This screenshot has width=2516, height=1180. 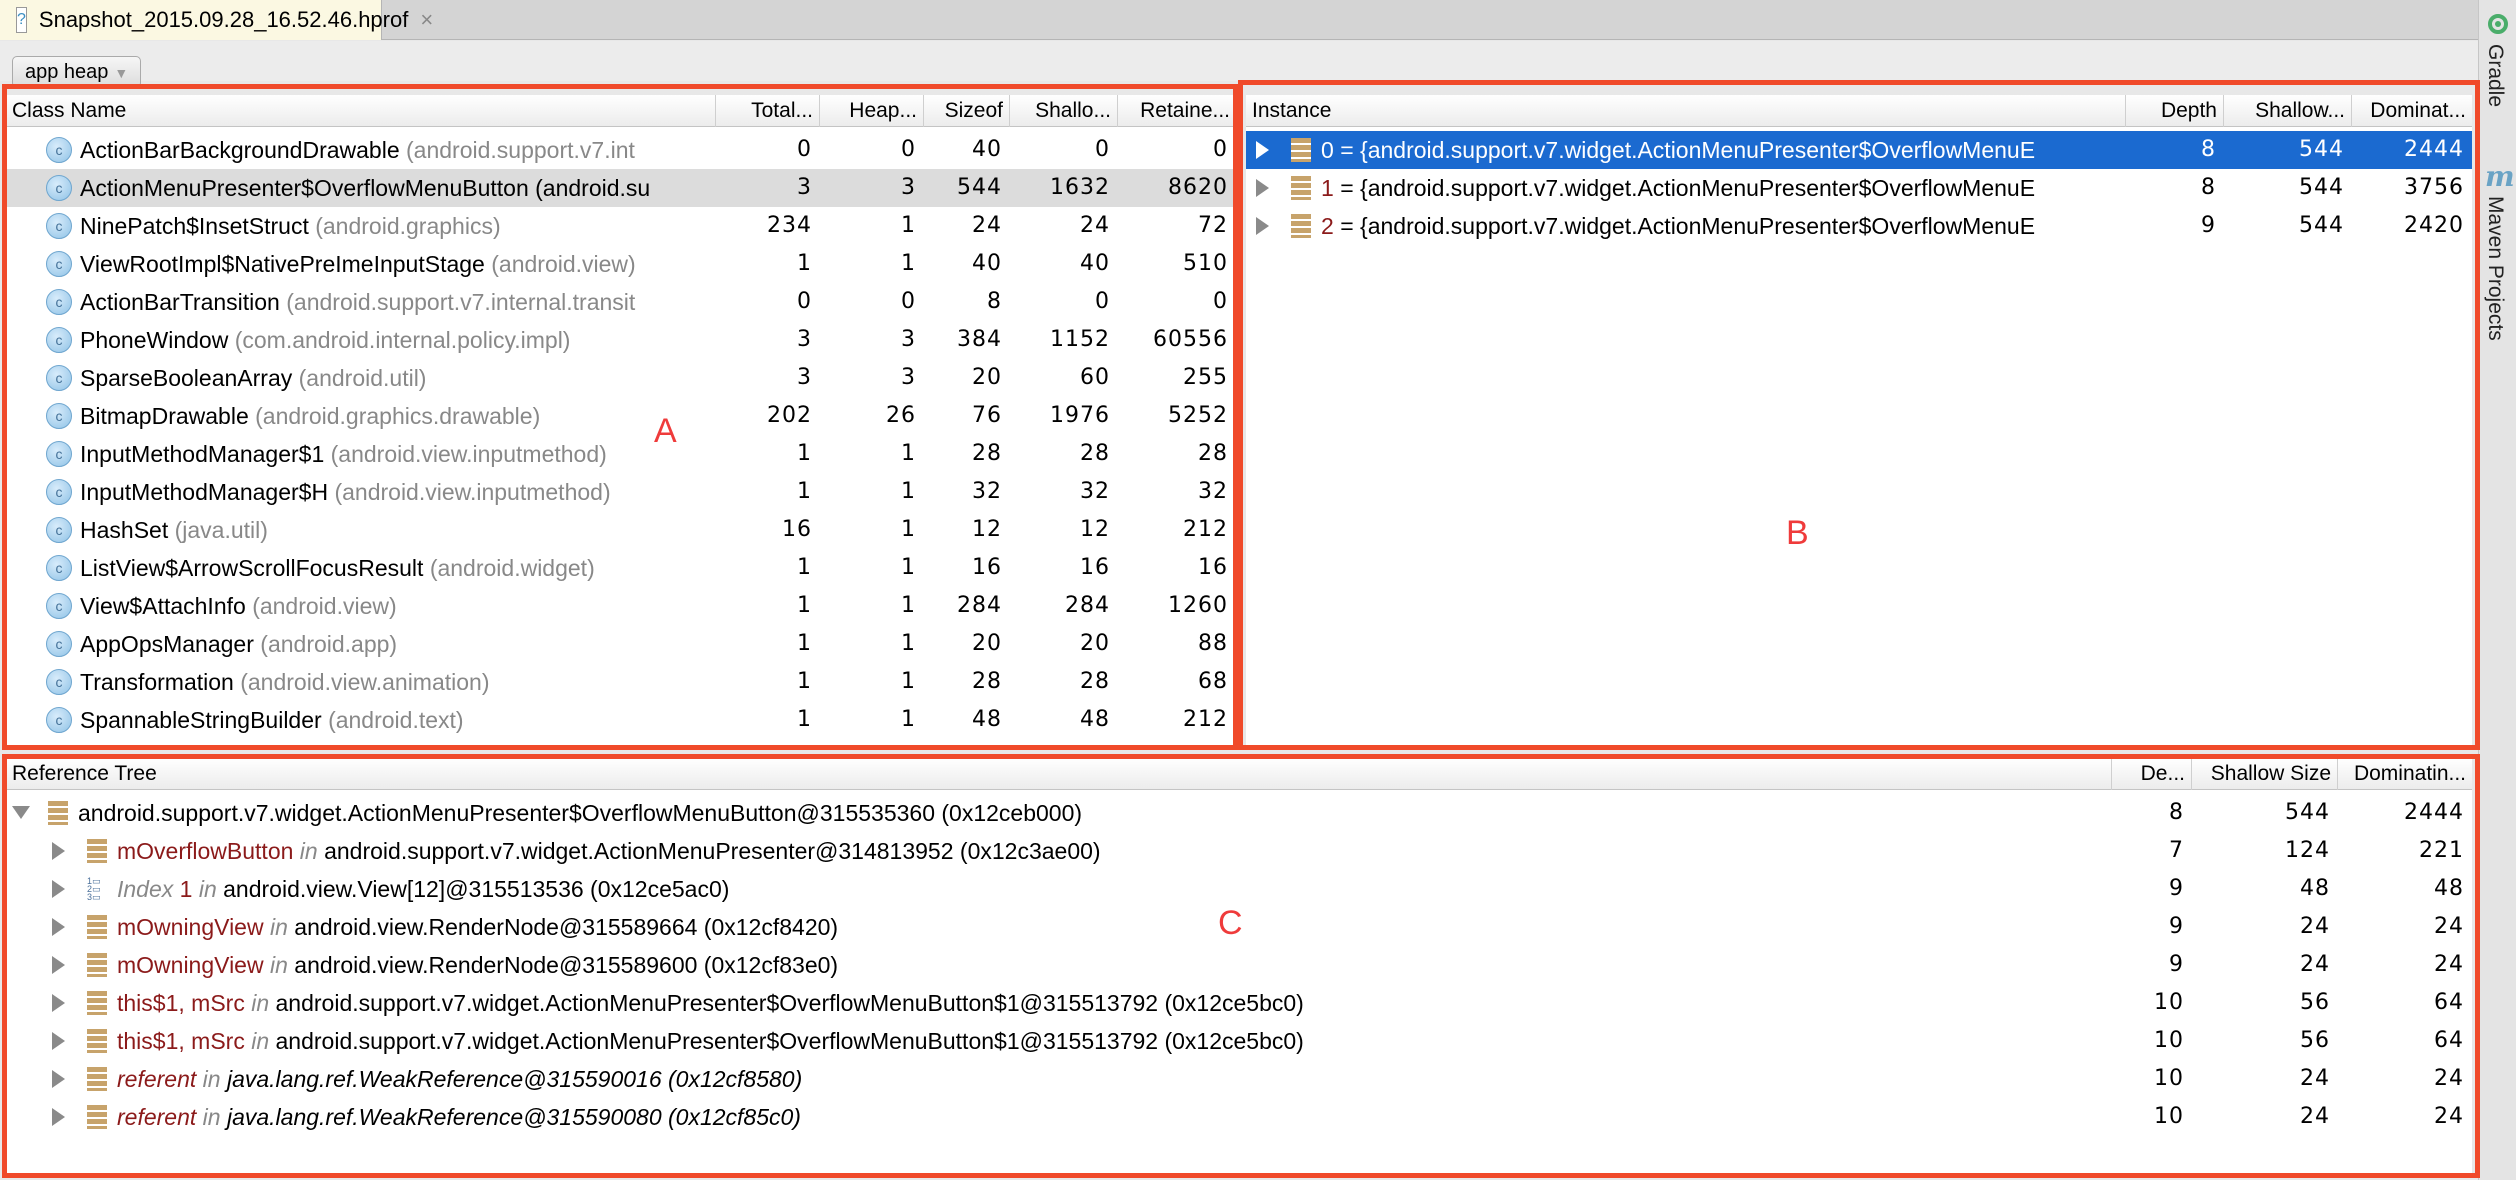 I want to click on class-shallow-cell: 32, so click(x=1095, y=491).